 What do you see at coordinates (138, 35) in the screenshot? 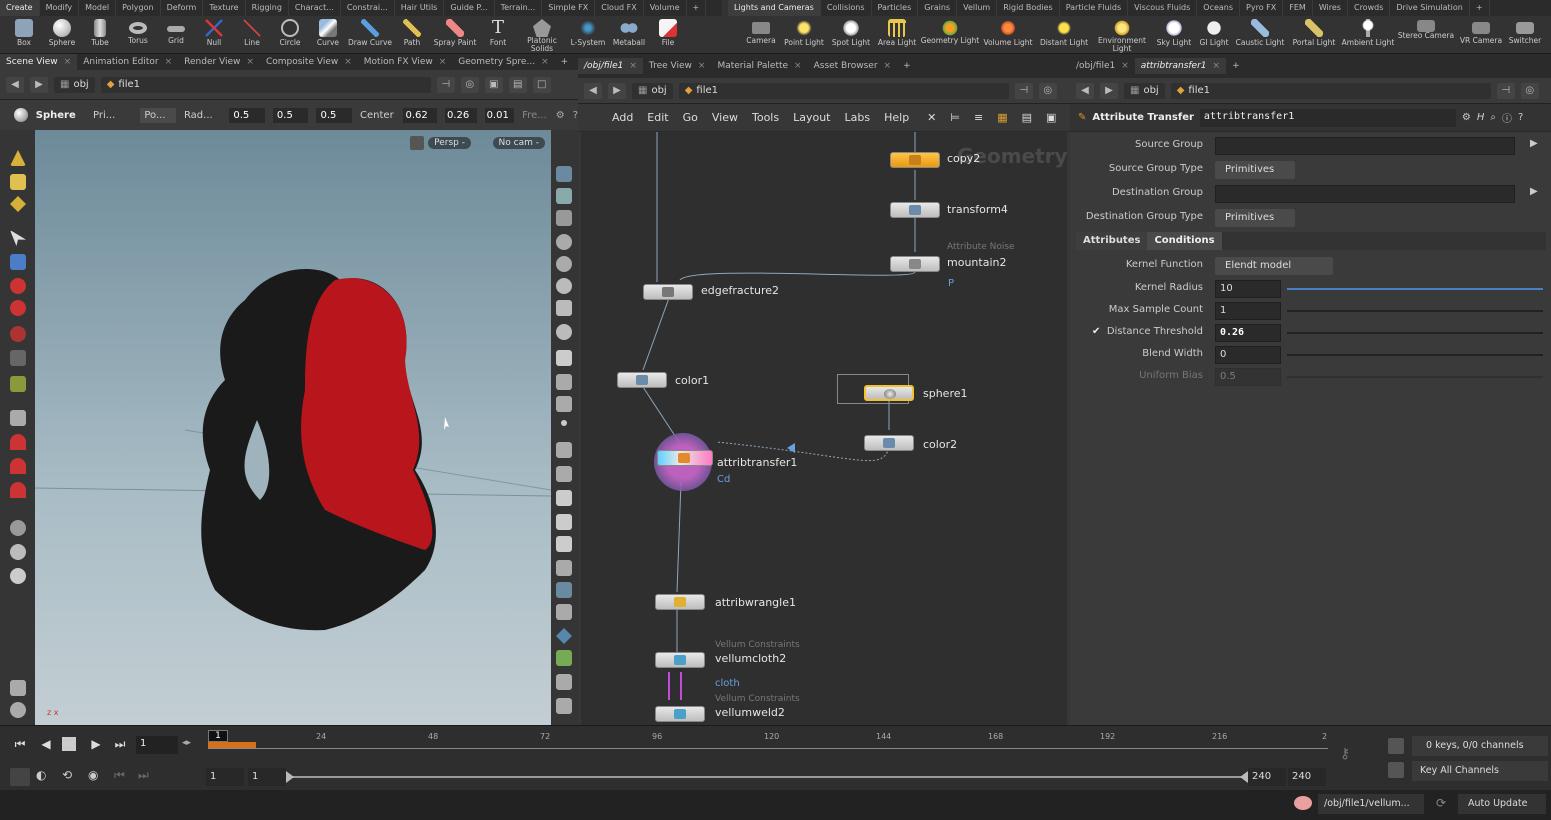
I see `tool-torus: Torus` at bounding box center [138, 35].